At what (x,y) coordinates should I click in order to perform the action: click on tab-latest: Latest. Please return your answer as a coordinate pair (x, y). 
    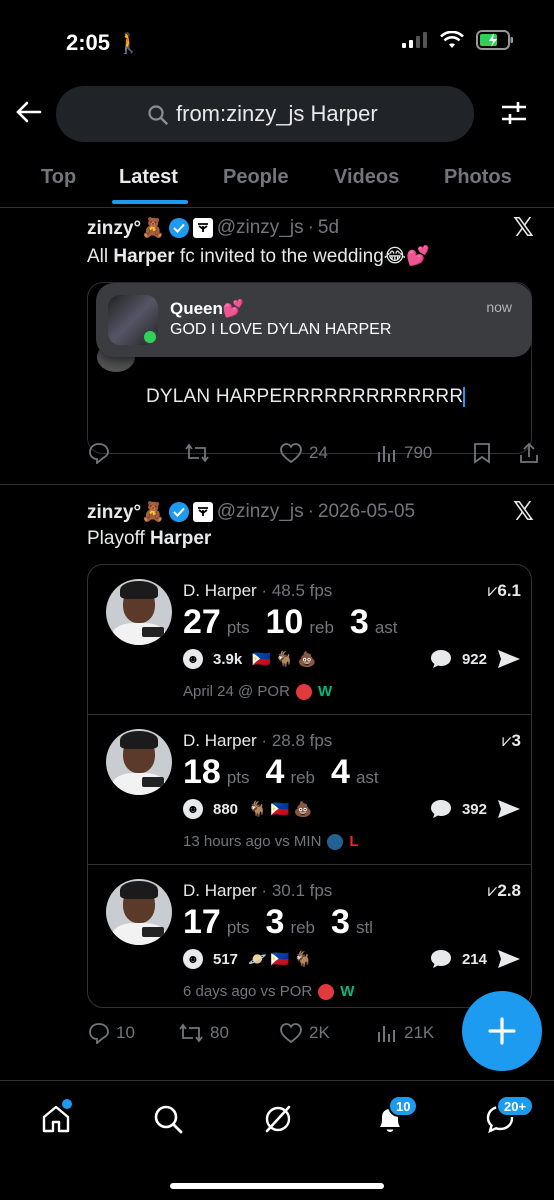
    Looking at the image, I should click on (148, 177).